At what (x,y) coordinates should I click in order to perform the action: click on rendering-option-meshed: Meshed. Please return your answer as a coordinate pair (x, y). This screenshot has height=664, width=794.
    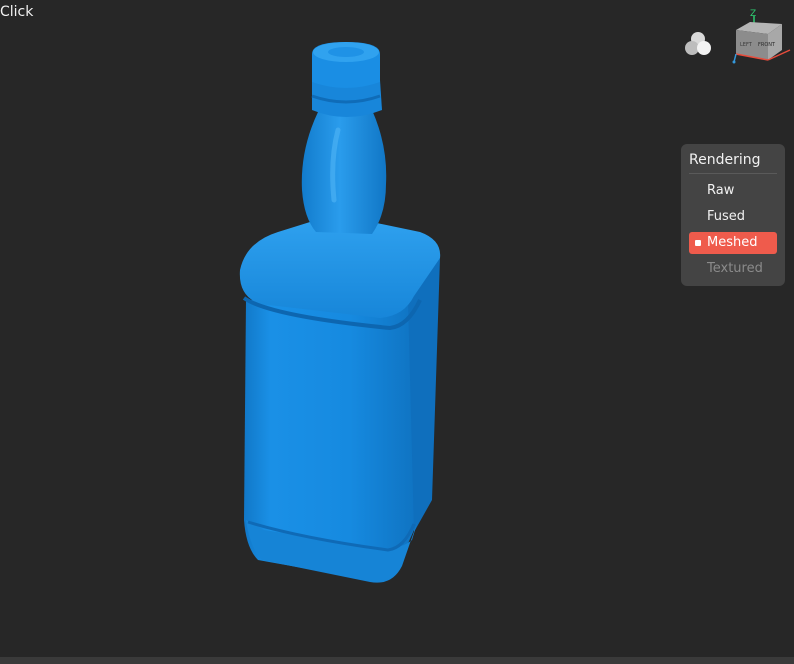
    Looking at the image, I should click on (733, 243).